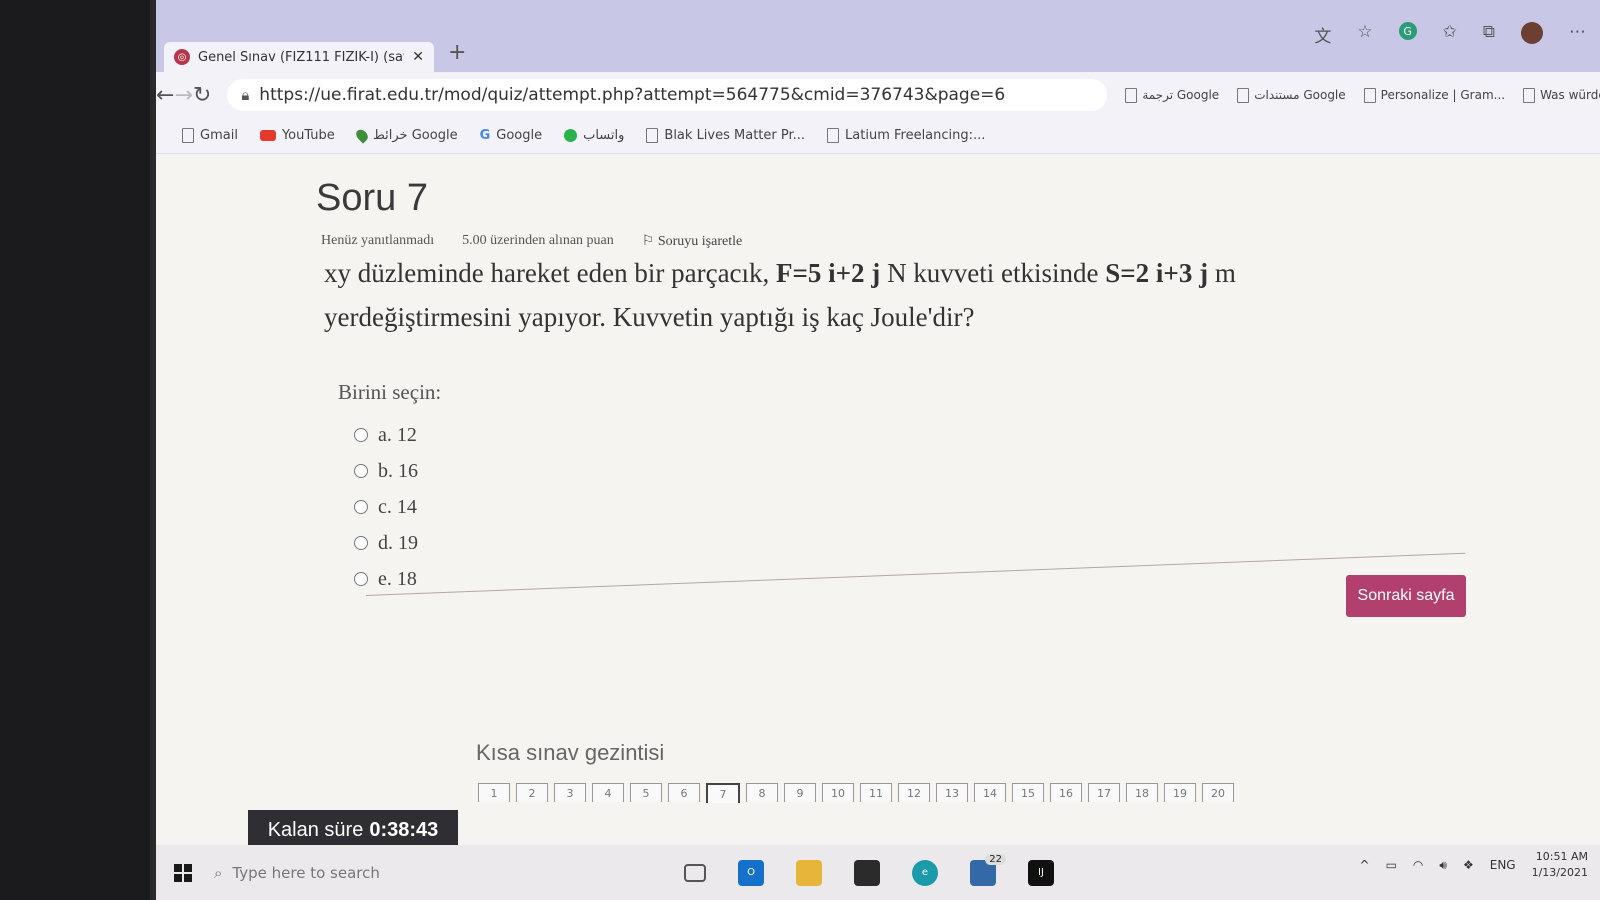 Image resolution: width=1600 pixels, height=900 pixels. What do you see at coordinates (1450, 34) in the screenshot?
I see `favorites-icon: ✩` at bounding box center [1450, 34].